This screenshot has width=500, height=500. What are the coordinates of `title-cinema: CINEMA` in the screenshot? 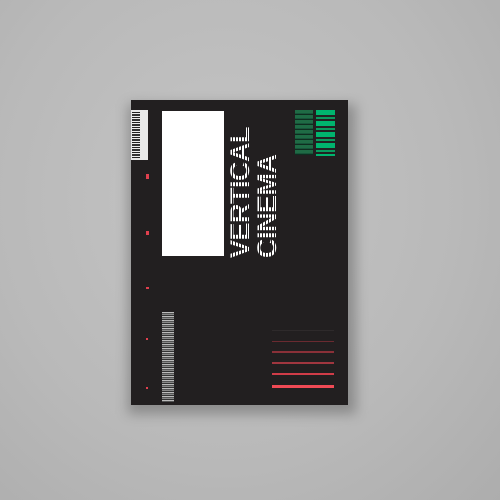 It's located at (267, 206).